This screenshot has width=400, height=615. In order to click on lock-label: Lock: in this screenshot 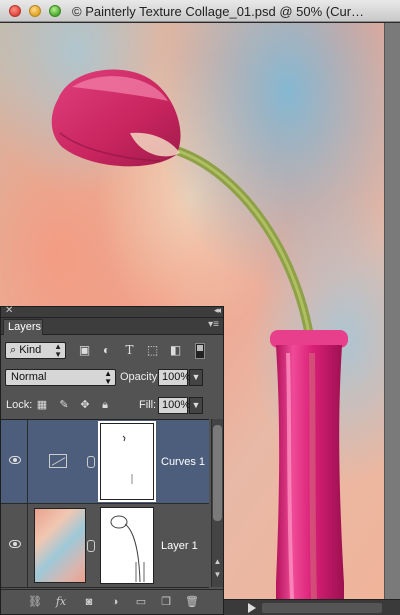, I will do `click(19, 405)`.